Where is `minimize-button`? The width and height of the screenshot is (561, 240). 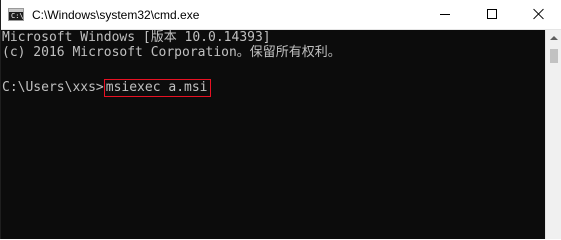
minimize-button is located at coordinates (446, 14).